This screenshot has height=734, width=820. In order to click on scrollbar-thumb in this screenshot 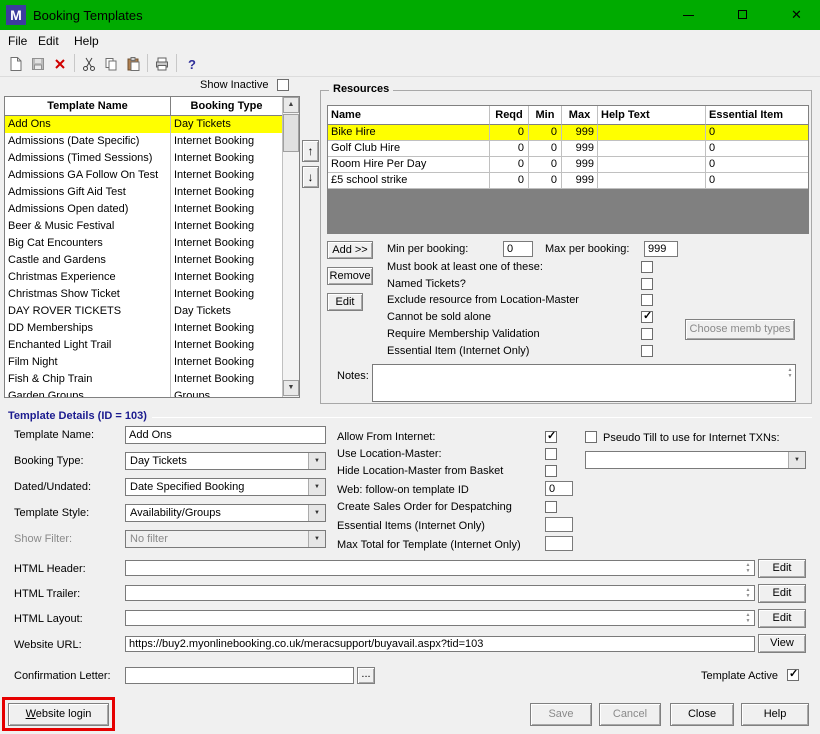, I will do `click(291, 133)`.